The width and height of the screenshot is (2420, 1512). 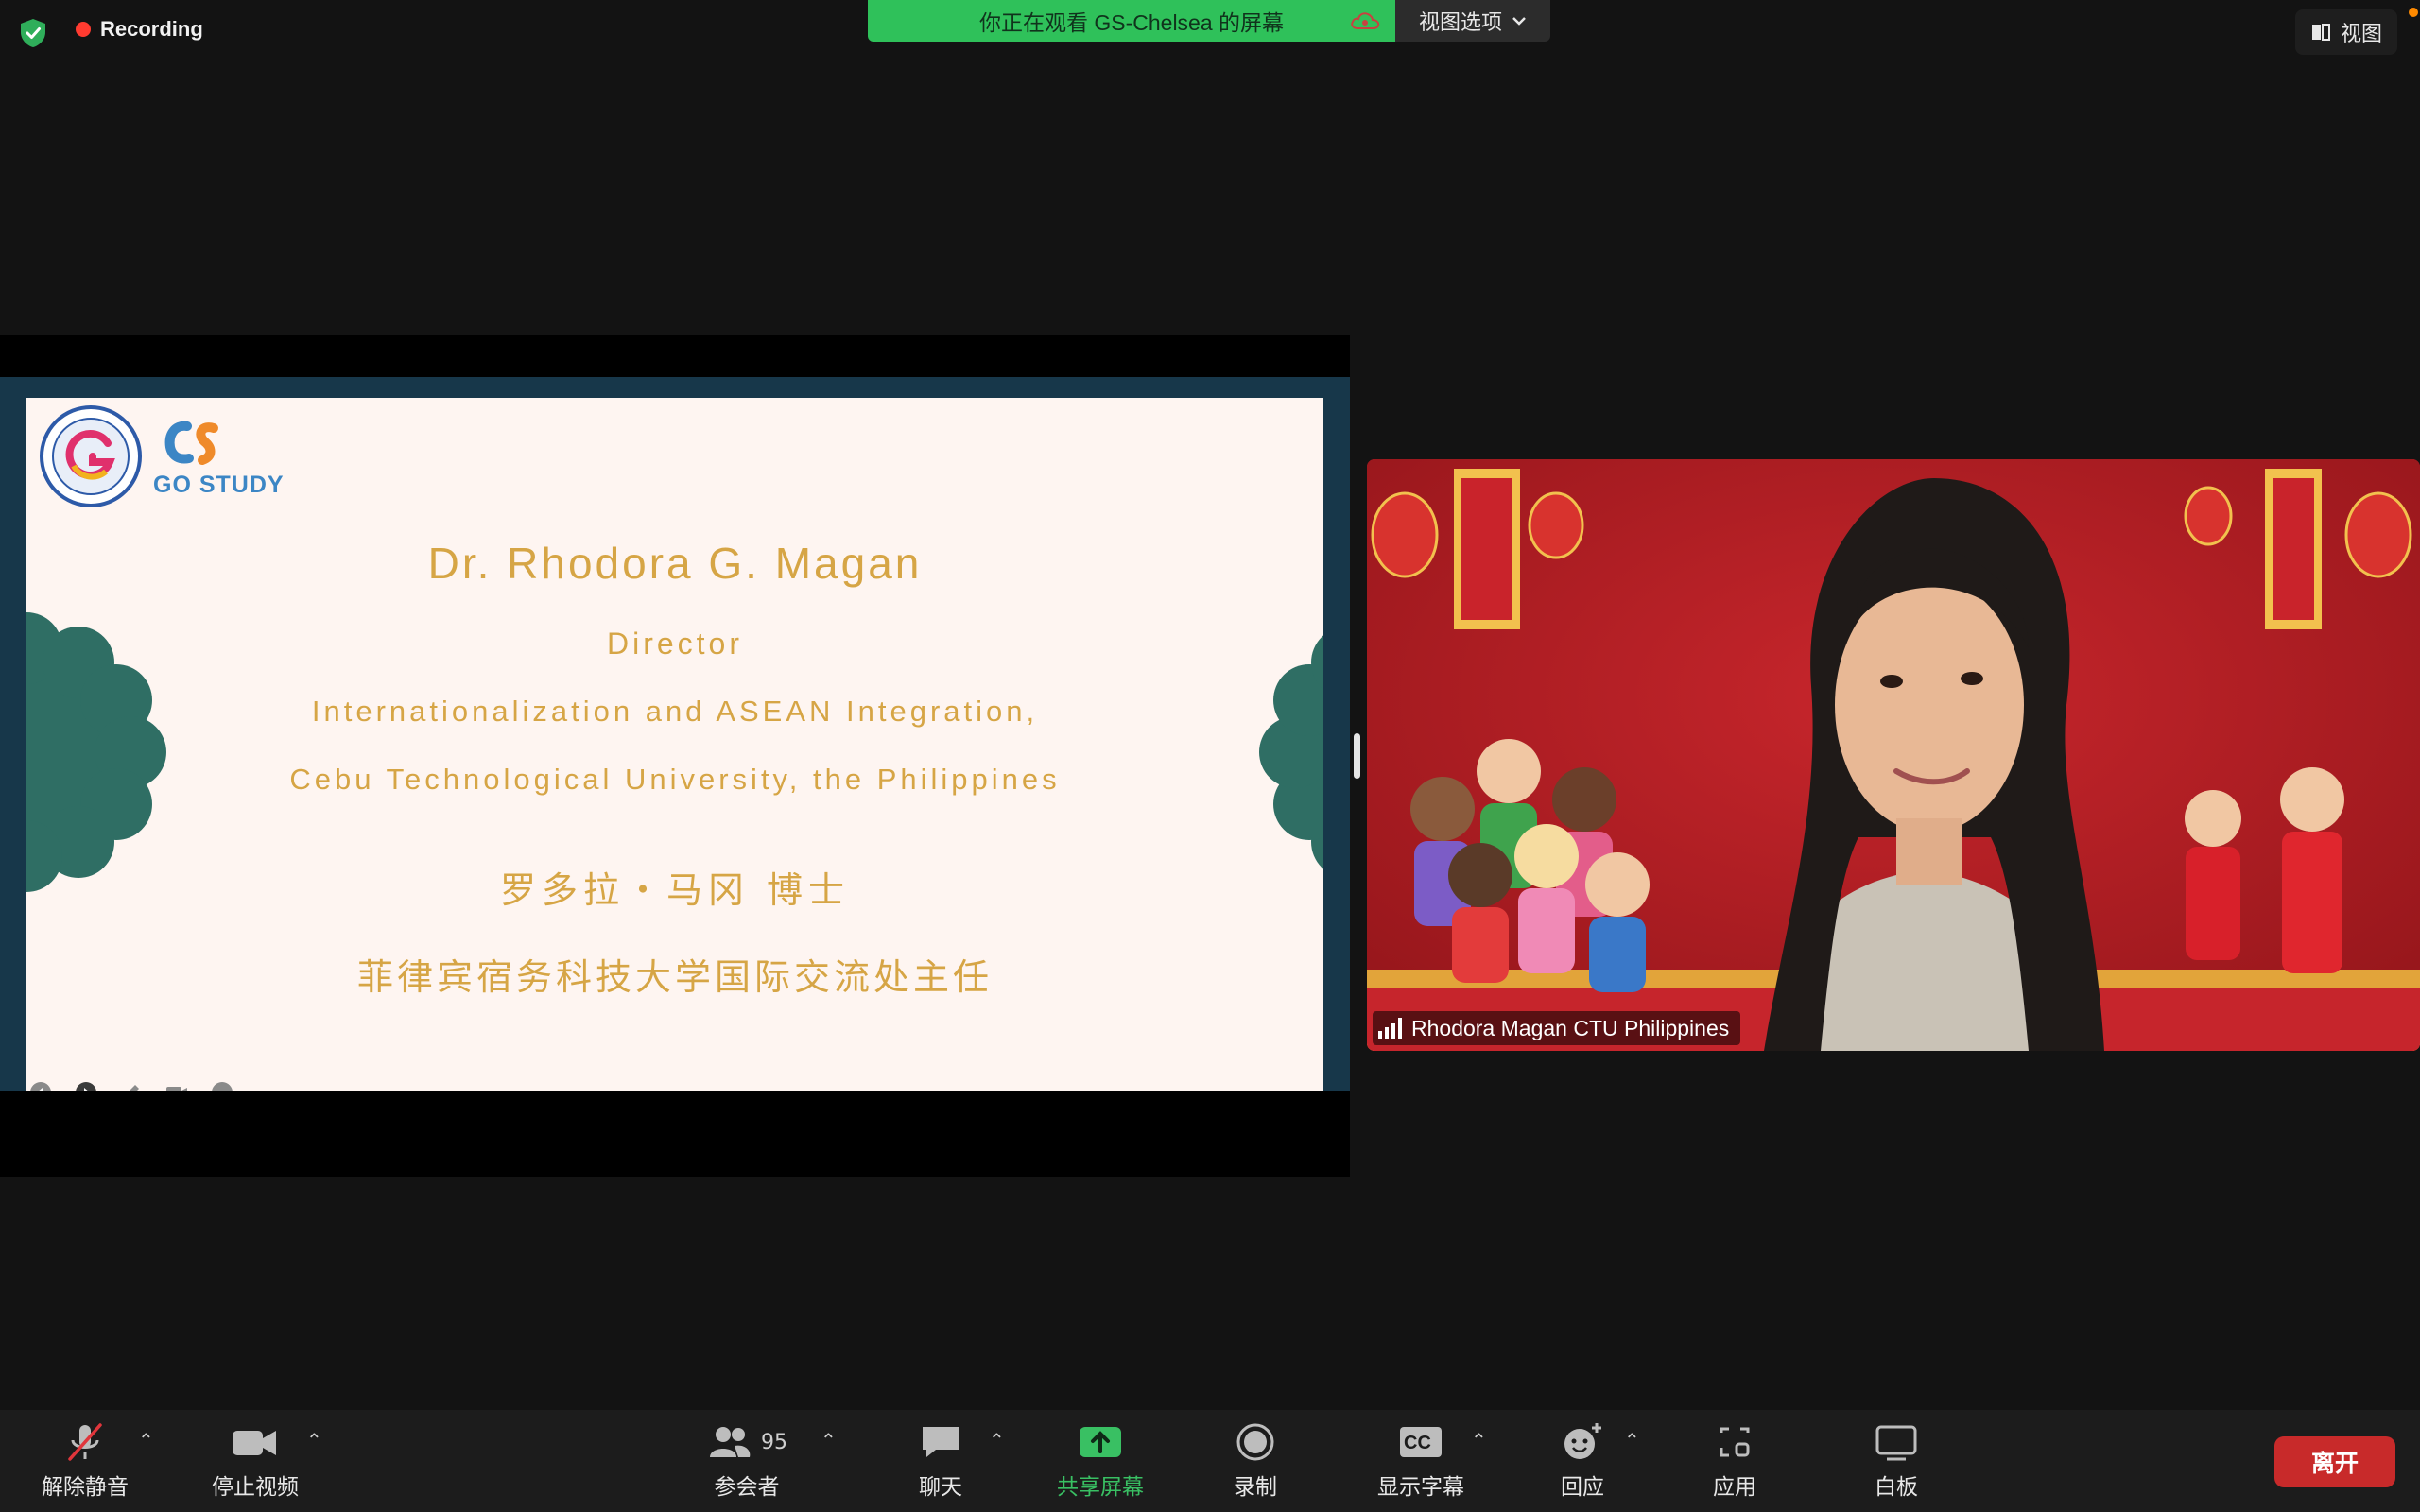 I want to click on camera-icon, so click(x=177, y=1085).